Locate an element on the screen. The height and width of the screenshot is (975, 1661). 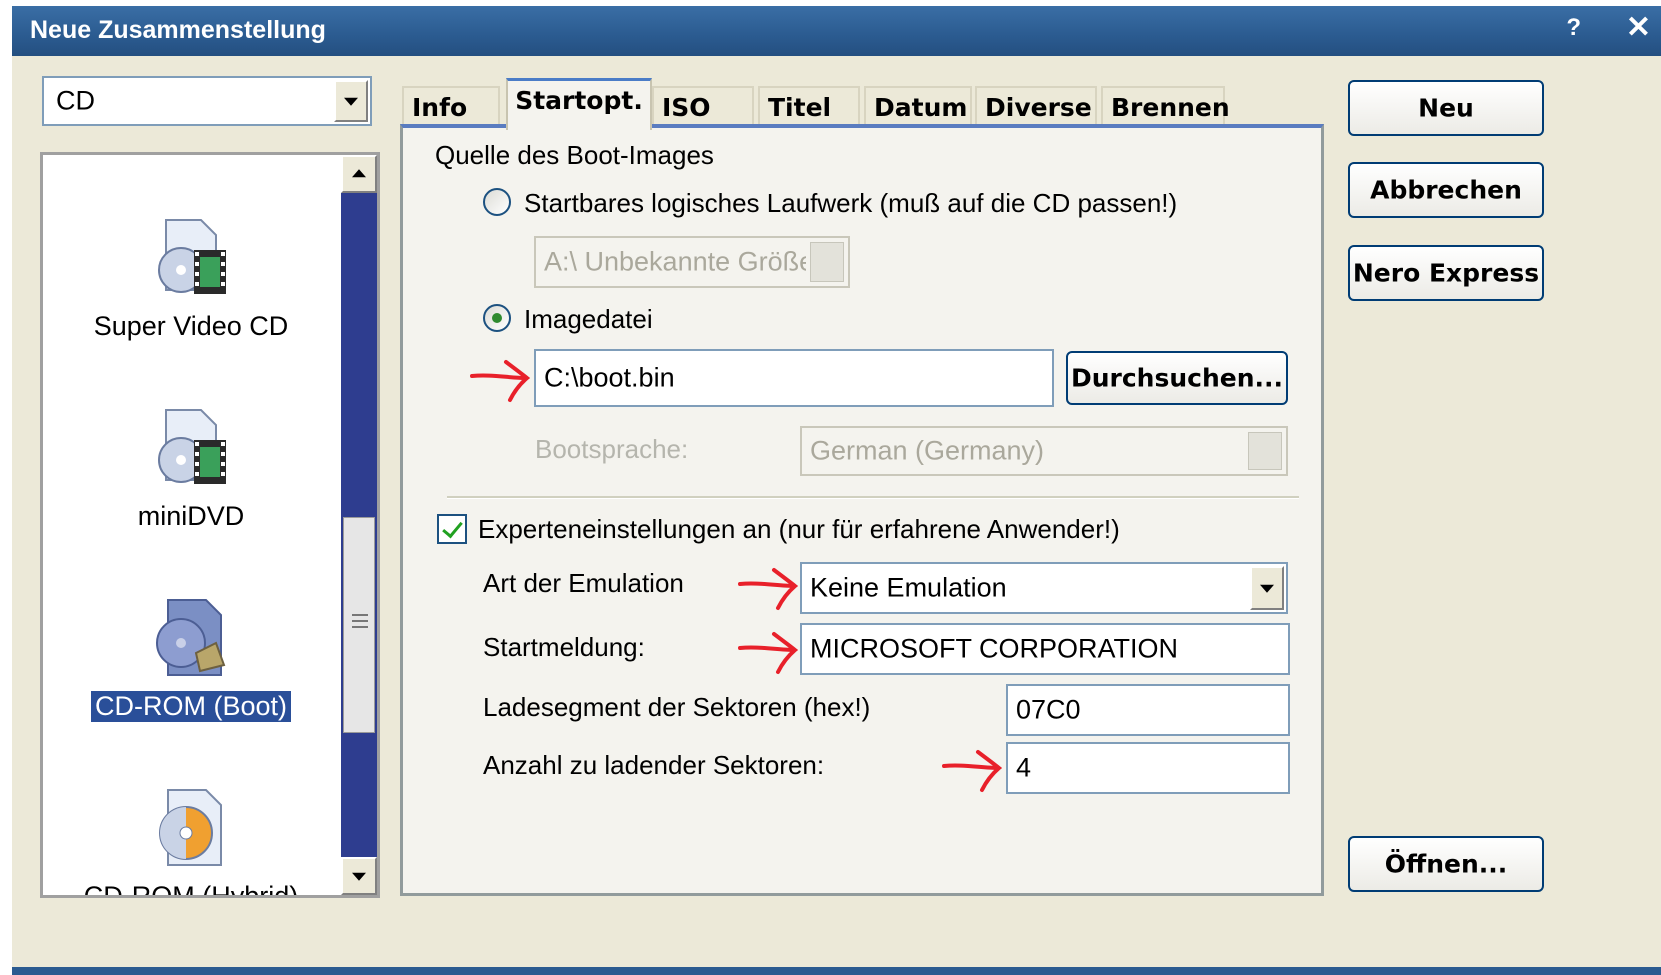
close-icon: ✕ is located at coordinates (1638, 27).